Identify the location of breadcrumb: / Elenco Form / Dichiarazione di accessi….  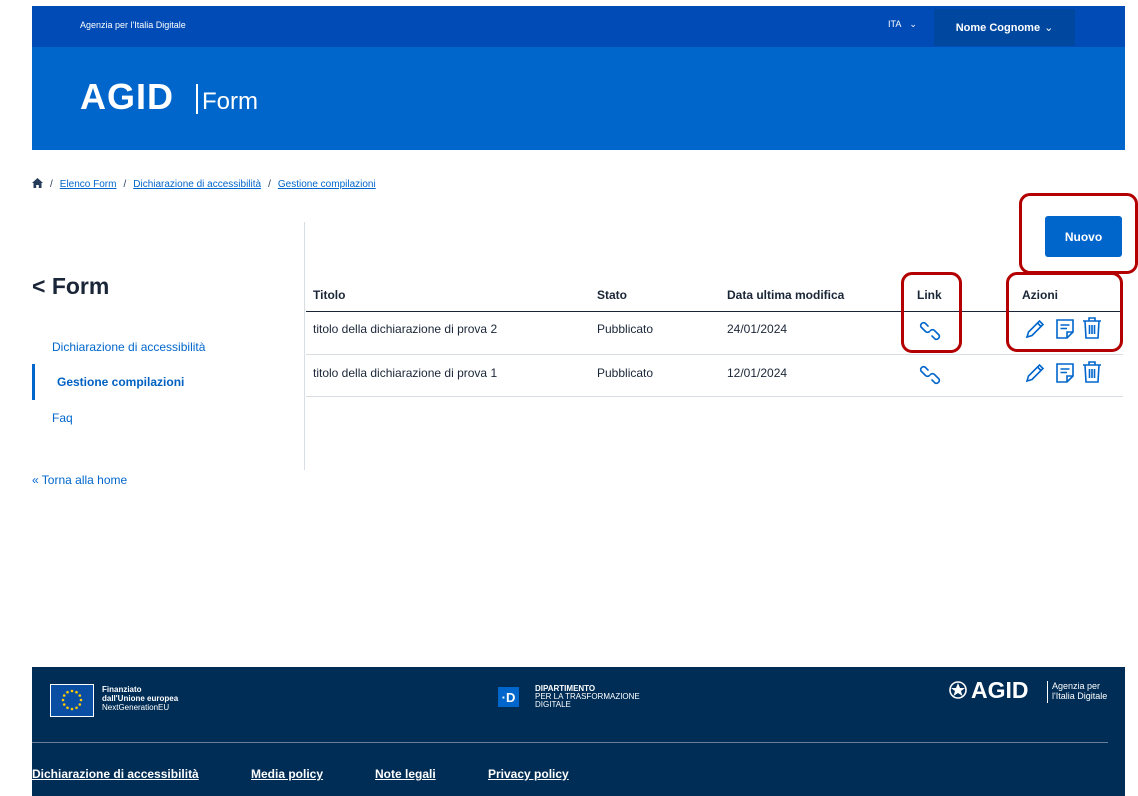
(204, 184).